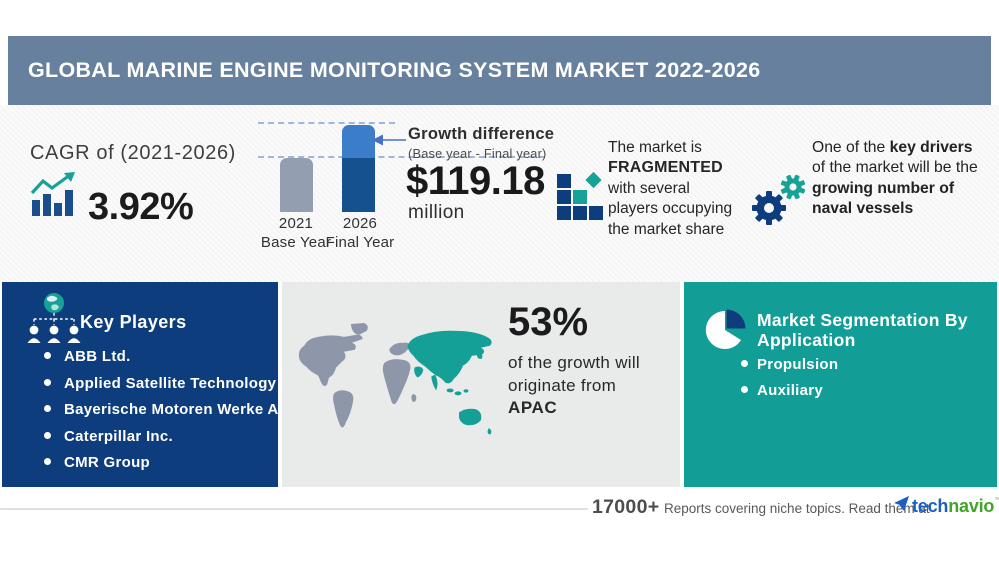 The image size is (999, 562). Describe the element at coordinates (649, 188) in the screenshot. I see `fragmented-line: with several` at that location.